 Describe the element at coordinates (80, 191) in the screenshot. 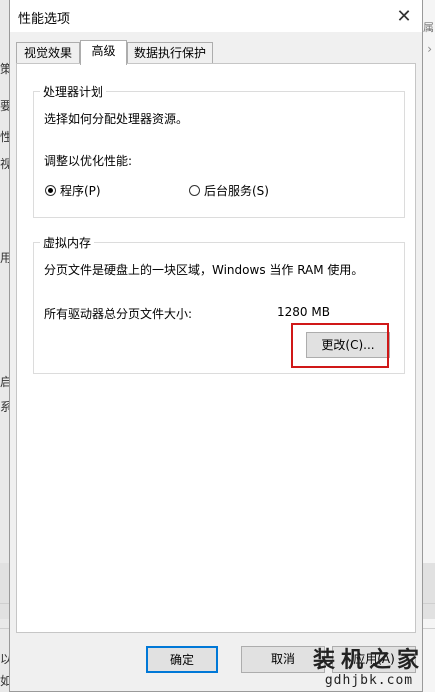

I see `radio-programs-label: 程序(P)` at that location.